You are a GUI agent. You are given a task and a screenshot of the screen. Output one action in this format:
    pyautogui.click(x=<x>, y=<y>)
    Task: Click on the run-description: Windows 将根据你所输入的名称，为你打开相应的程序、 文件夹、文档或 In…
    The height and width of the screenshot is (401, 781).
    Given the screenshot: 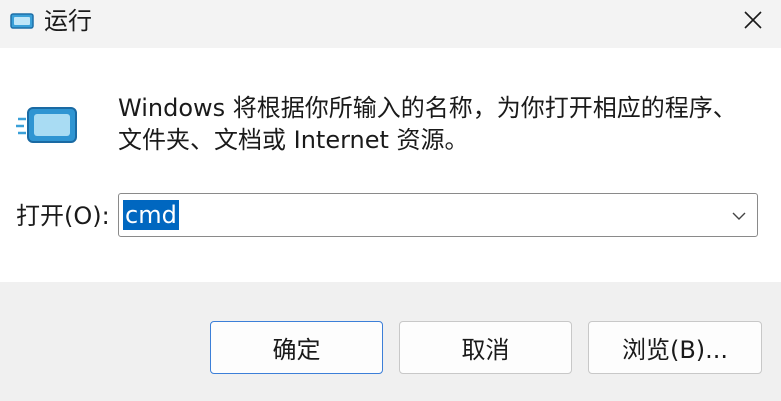 What is the action you would take?
    pyautogui.click(x=438, y=124)
    